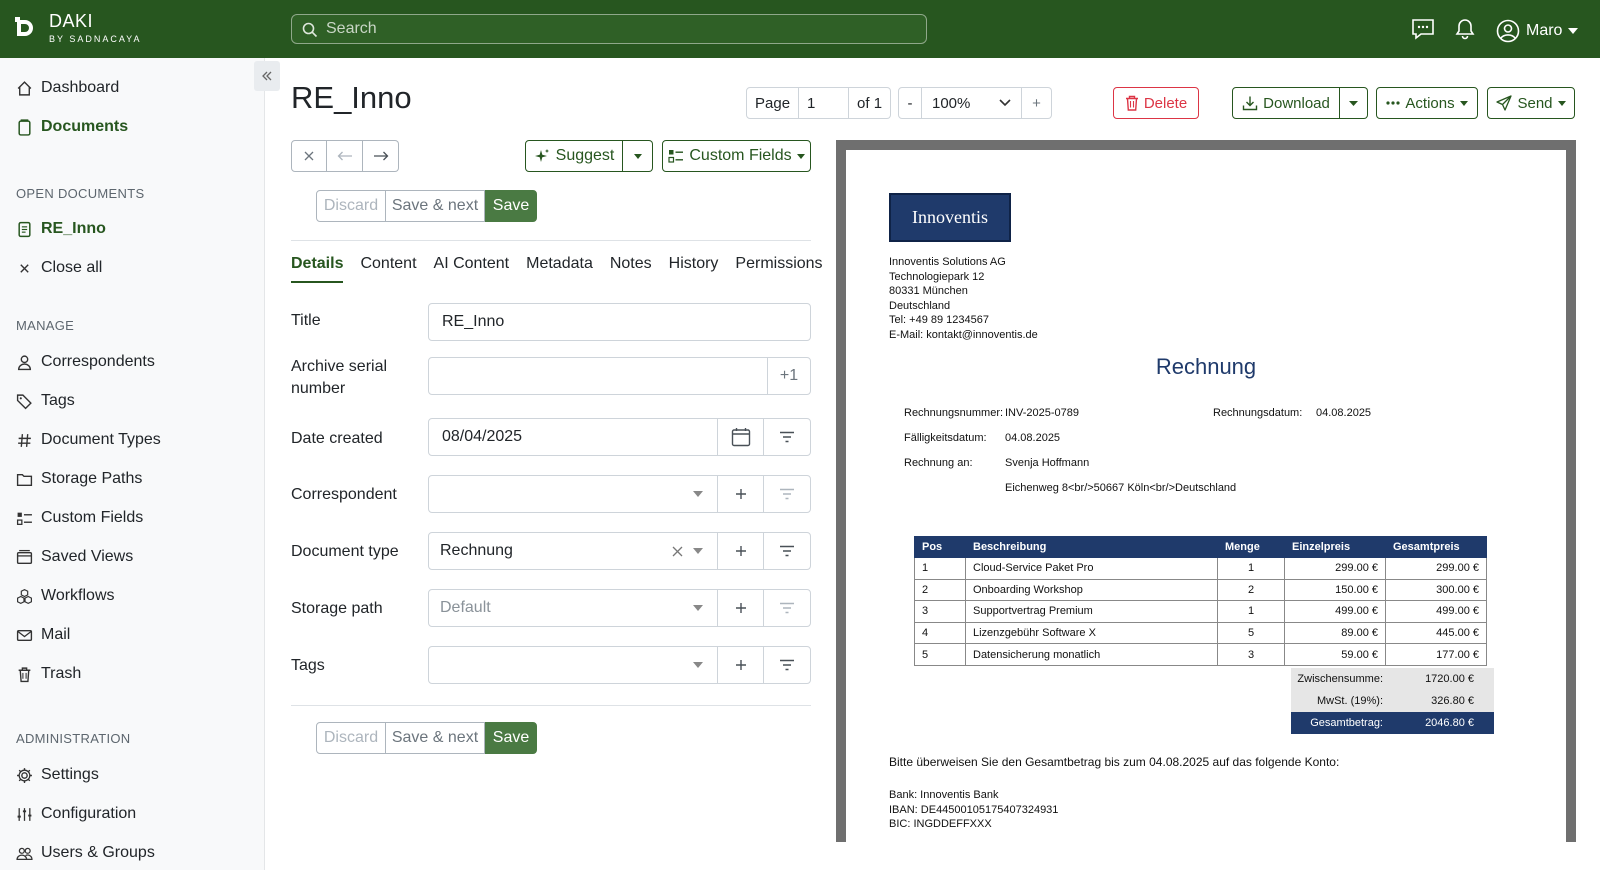 This screenshot has width=1600, height=870. I want to click on datepicker-button, so click(740, 437).